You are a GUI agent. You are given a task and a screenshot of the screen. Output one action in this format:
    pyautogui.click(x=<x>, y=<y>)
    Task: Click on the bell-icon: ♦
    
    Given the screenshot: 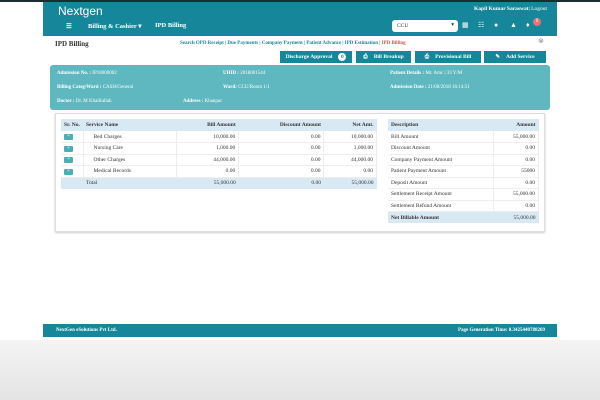 What is the action you would take?
    pyautogui.click(x=528, y=25)
    